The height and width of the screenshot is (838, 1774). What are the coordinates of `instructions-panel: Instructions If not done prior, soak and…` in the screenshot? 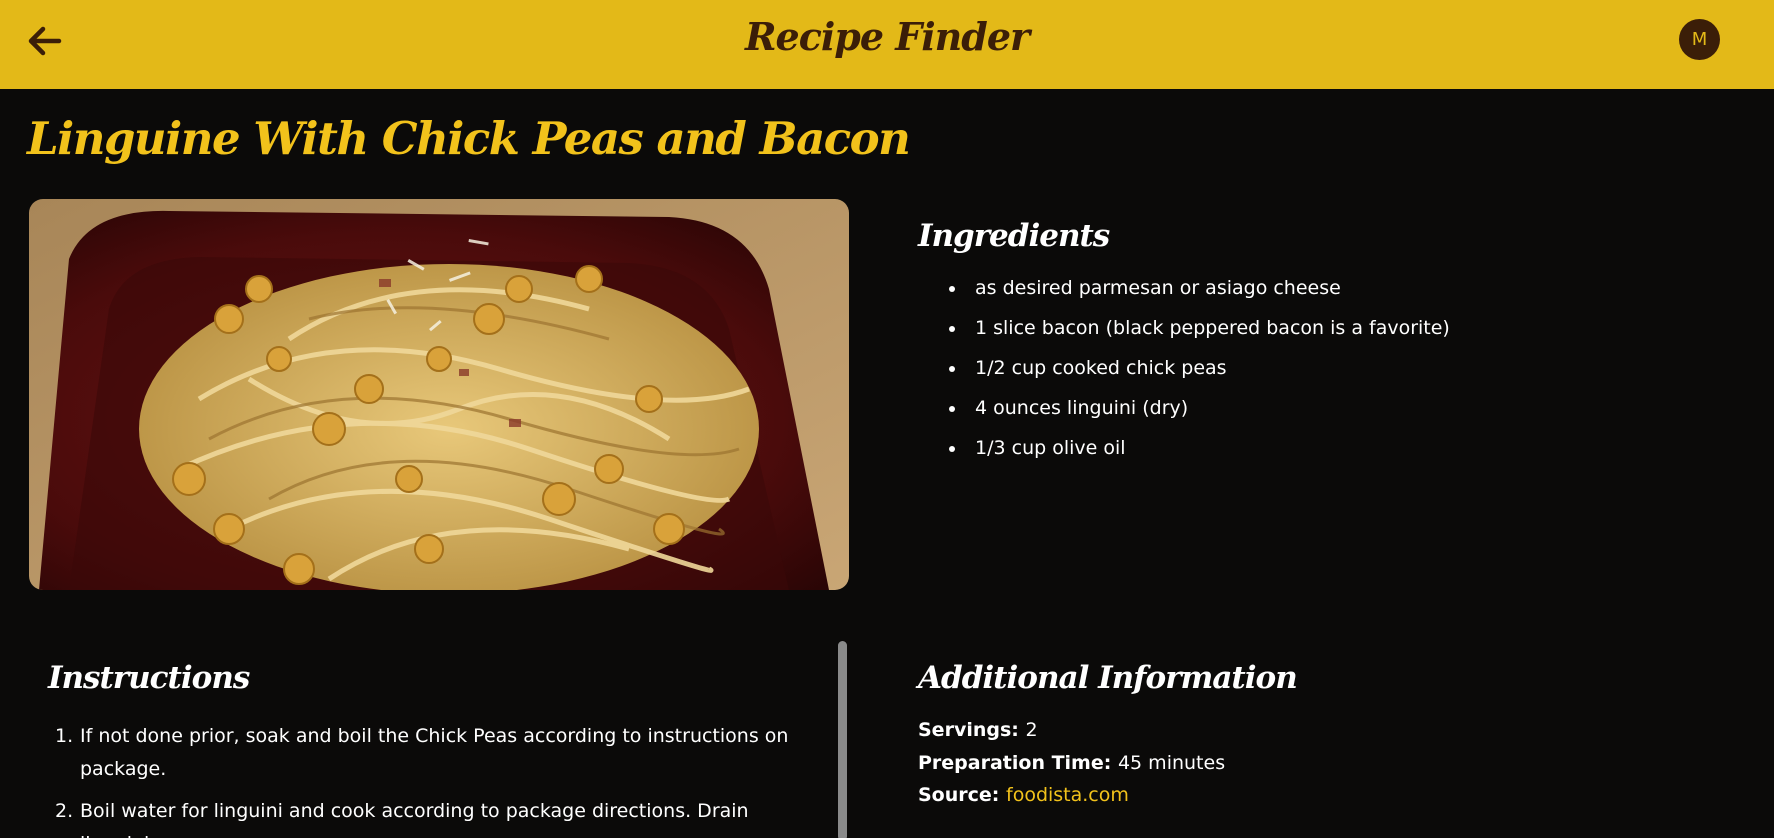 It's located at (439, 739).